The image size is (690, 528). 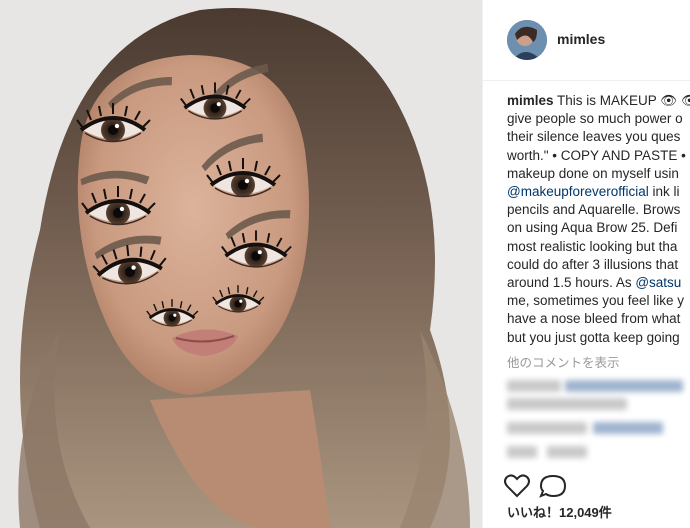 What do you see at coordinates (593, 337) in the screenshot?
I see `caption-line: but you just gotta keep going` at bounding box center [593, 337].